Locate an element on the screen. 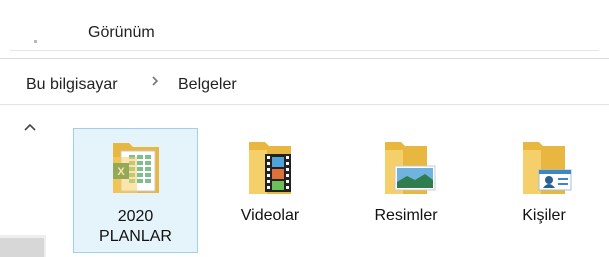 The width and height of the screenshot is (609, 257). folder-item-2020-planlar: X 2020 PLANLAR is located at coordinates (135, 190).